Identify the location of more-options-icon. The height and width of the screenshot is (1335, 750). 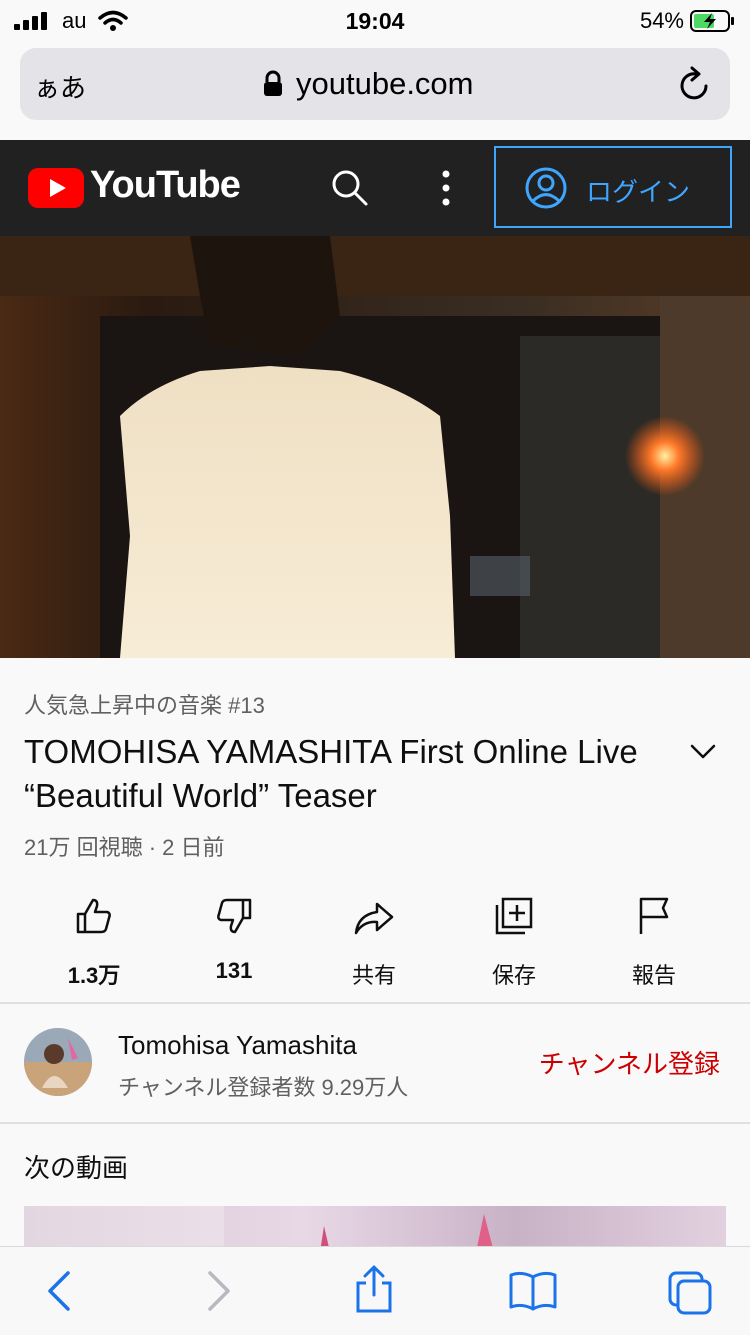
(446, 188).